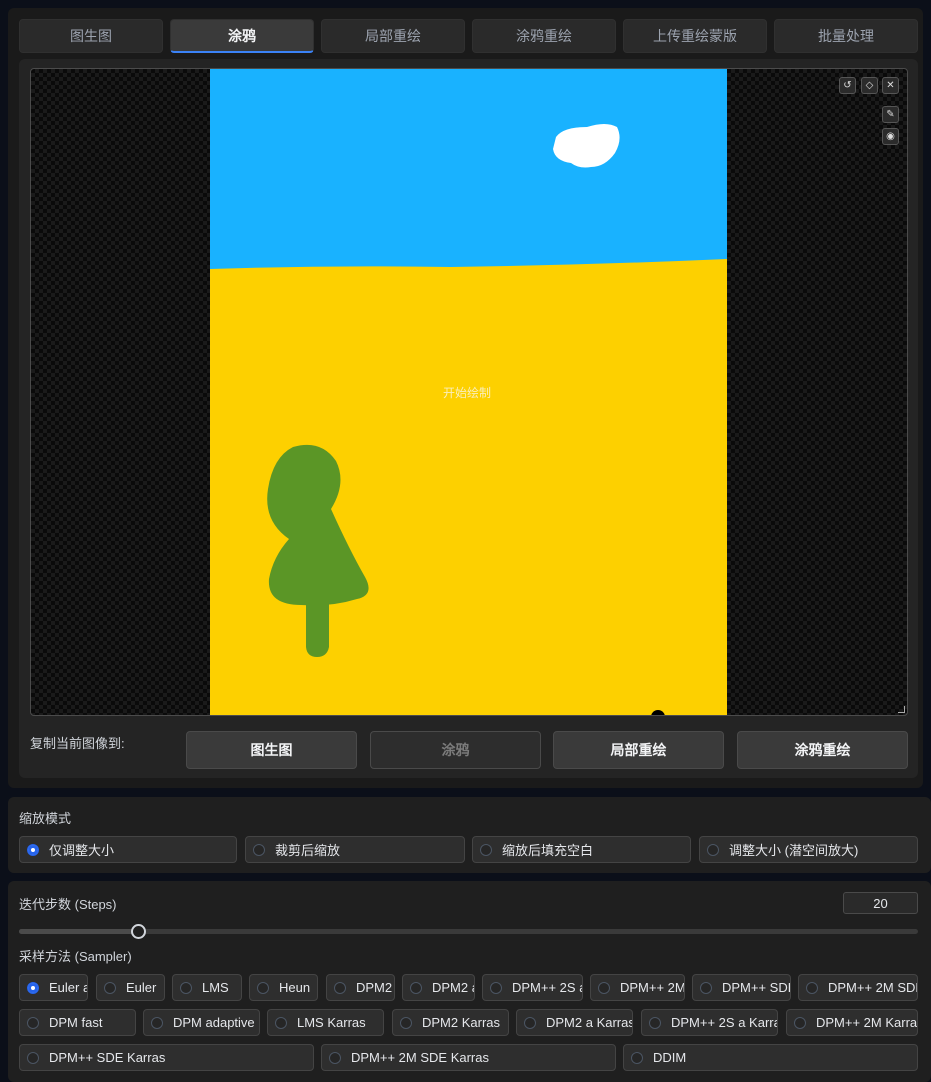 The height and width of the screenshot is (1082, 931). I want to click on sampler-option: Euler a, so click(53, 987).